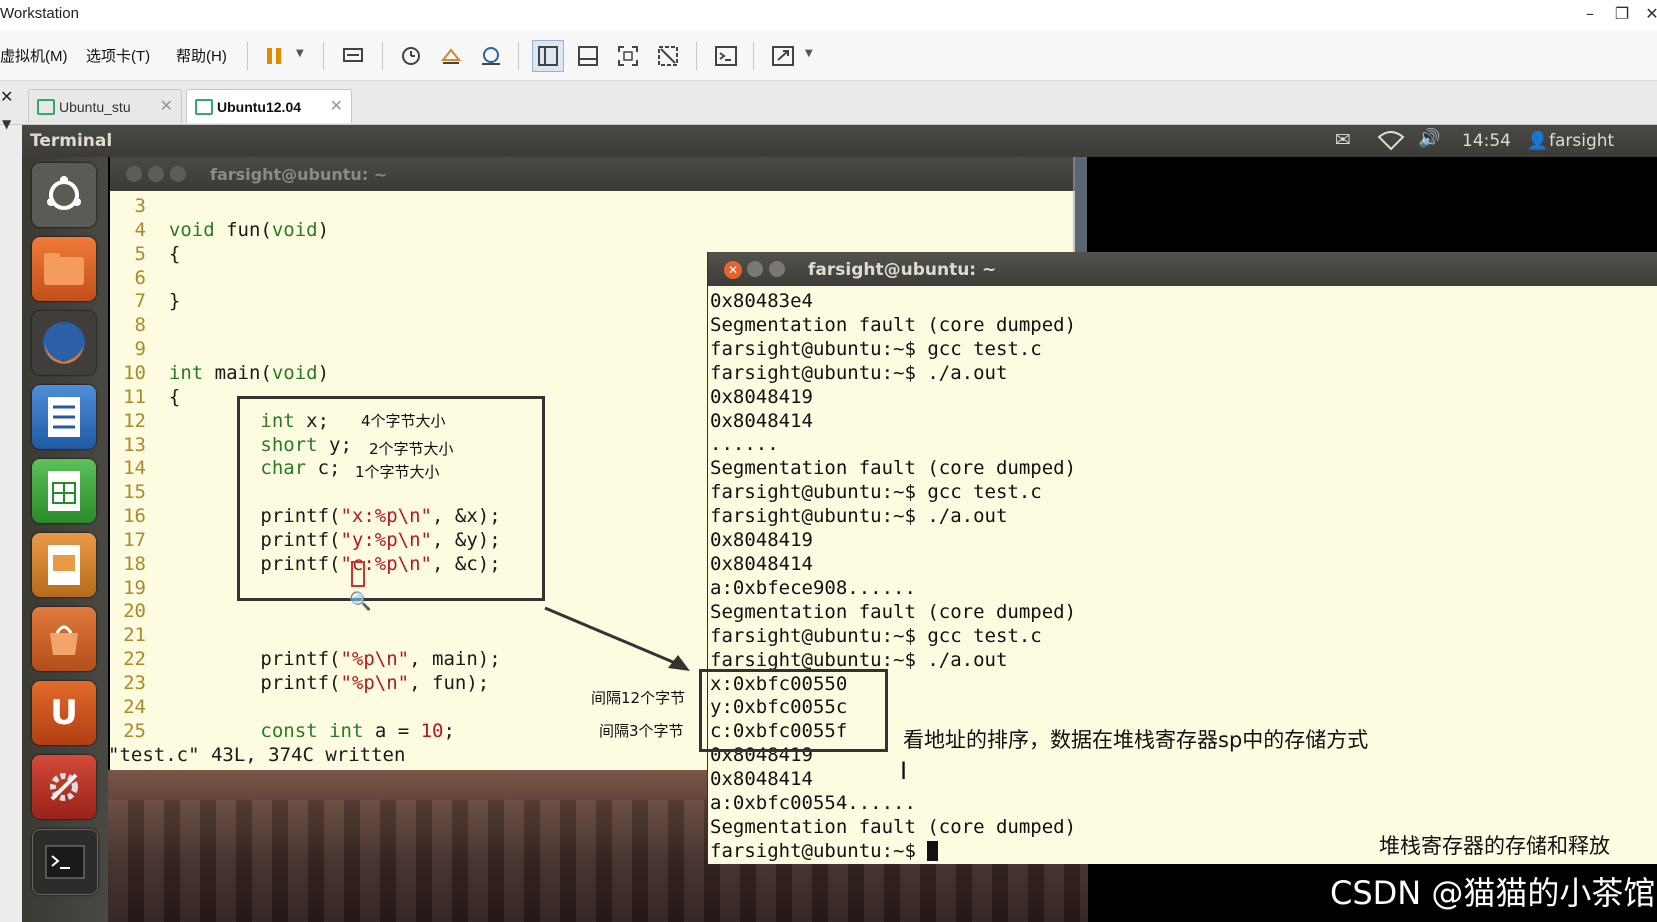 The width and height of the screenshot is (1657, 922). What do you see at coordinates (839, 141) in the screenshot?
I see `ubuntu-top-panel: Terminal ✉ 🔊 14:54 👤 farsight ⚙` at bounding box center [839, 141].